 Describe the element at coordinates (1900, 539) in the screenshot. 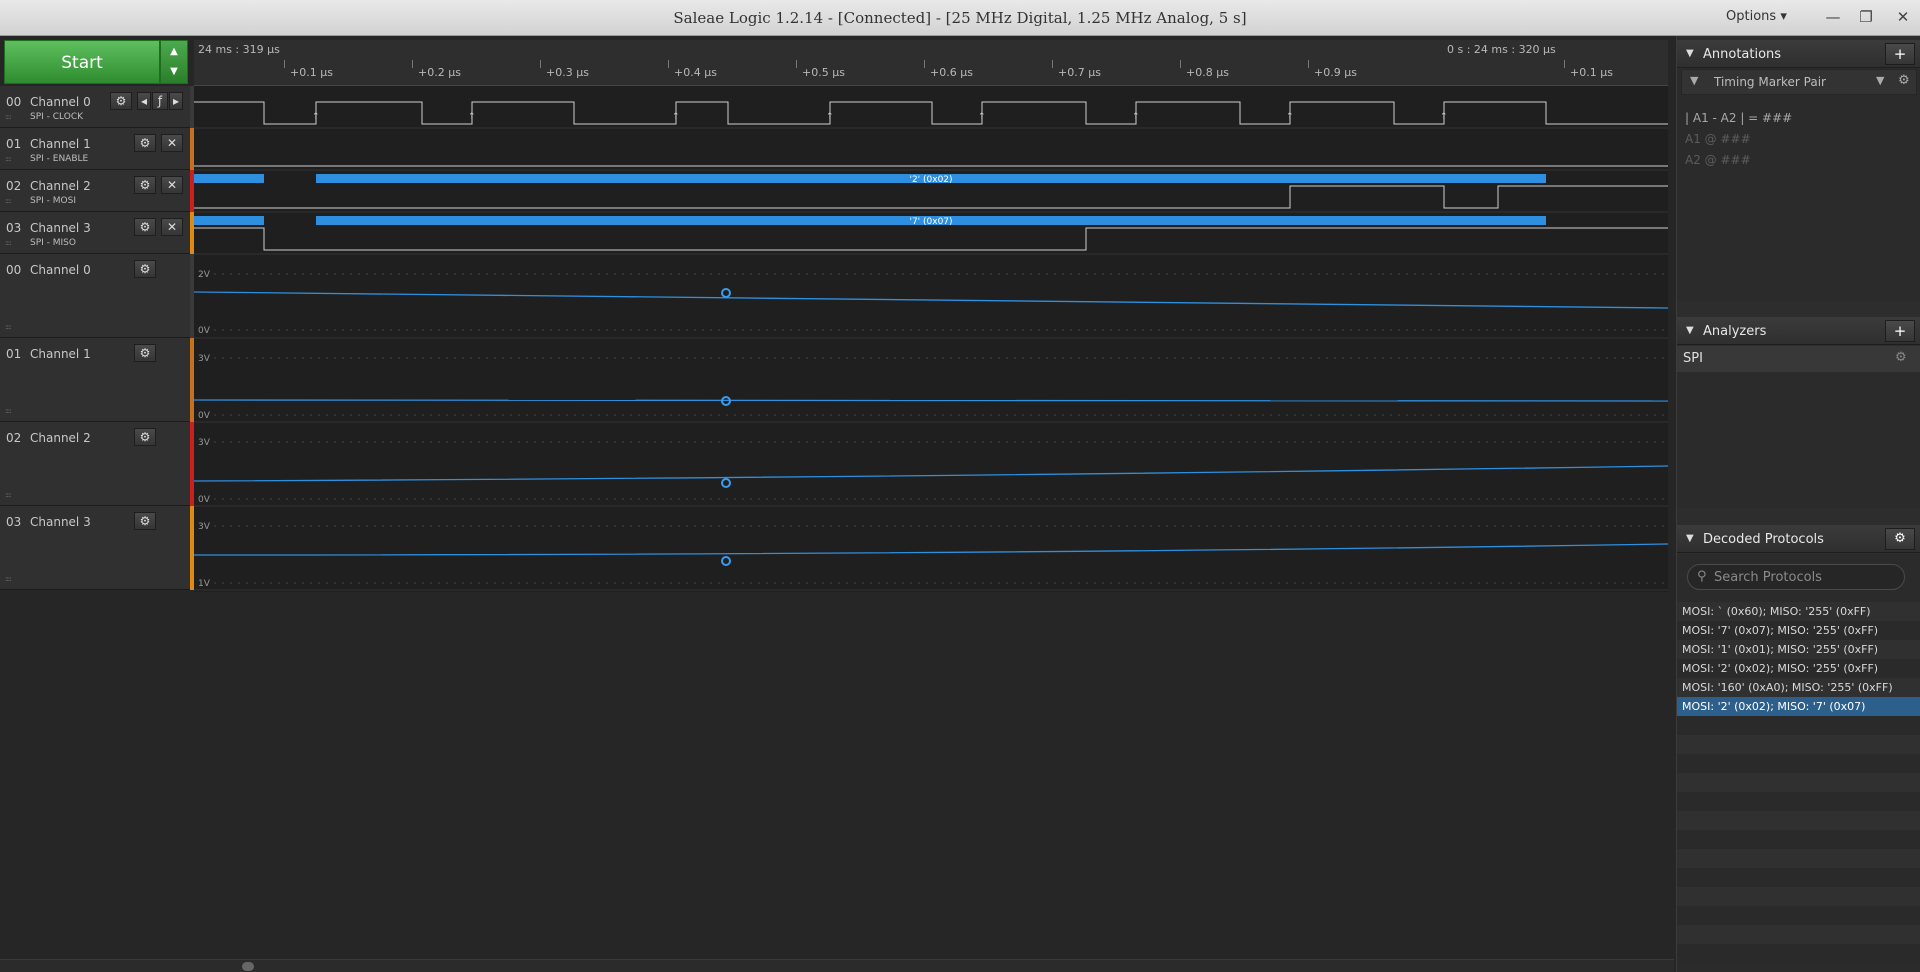

I see `decoded-settings-button: ⚙` at that location.